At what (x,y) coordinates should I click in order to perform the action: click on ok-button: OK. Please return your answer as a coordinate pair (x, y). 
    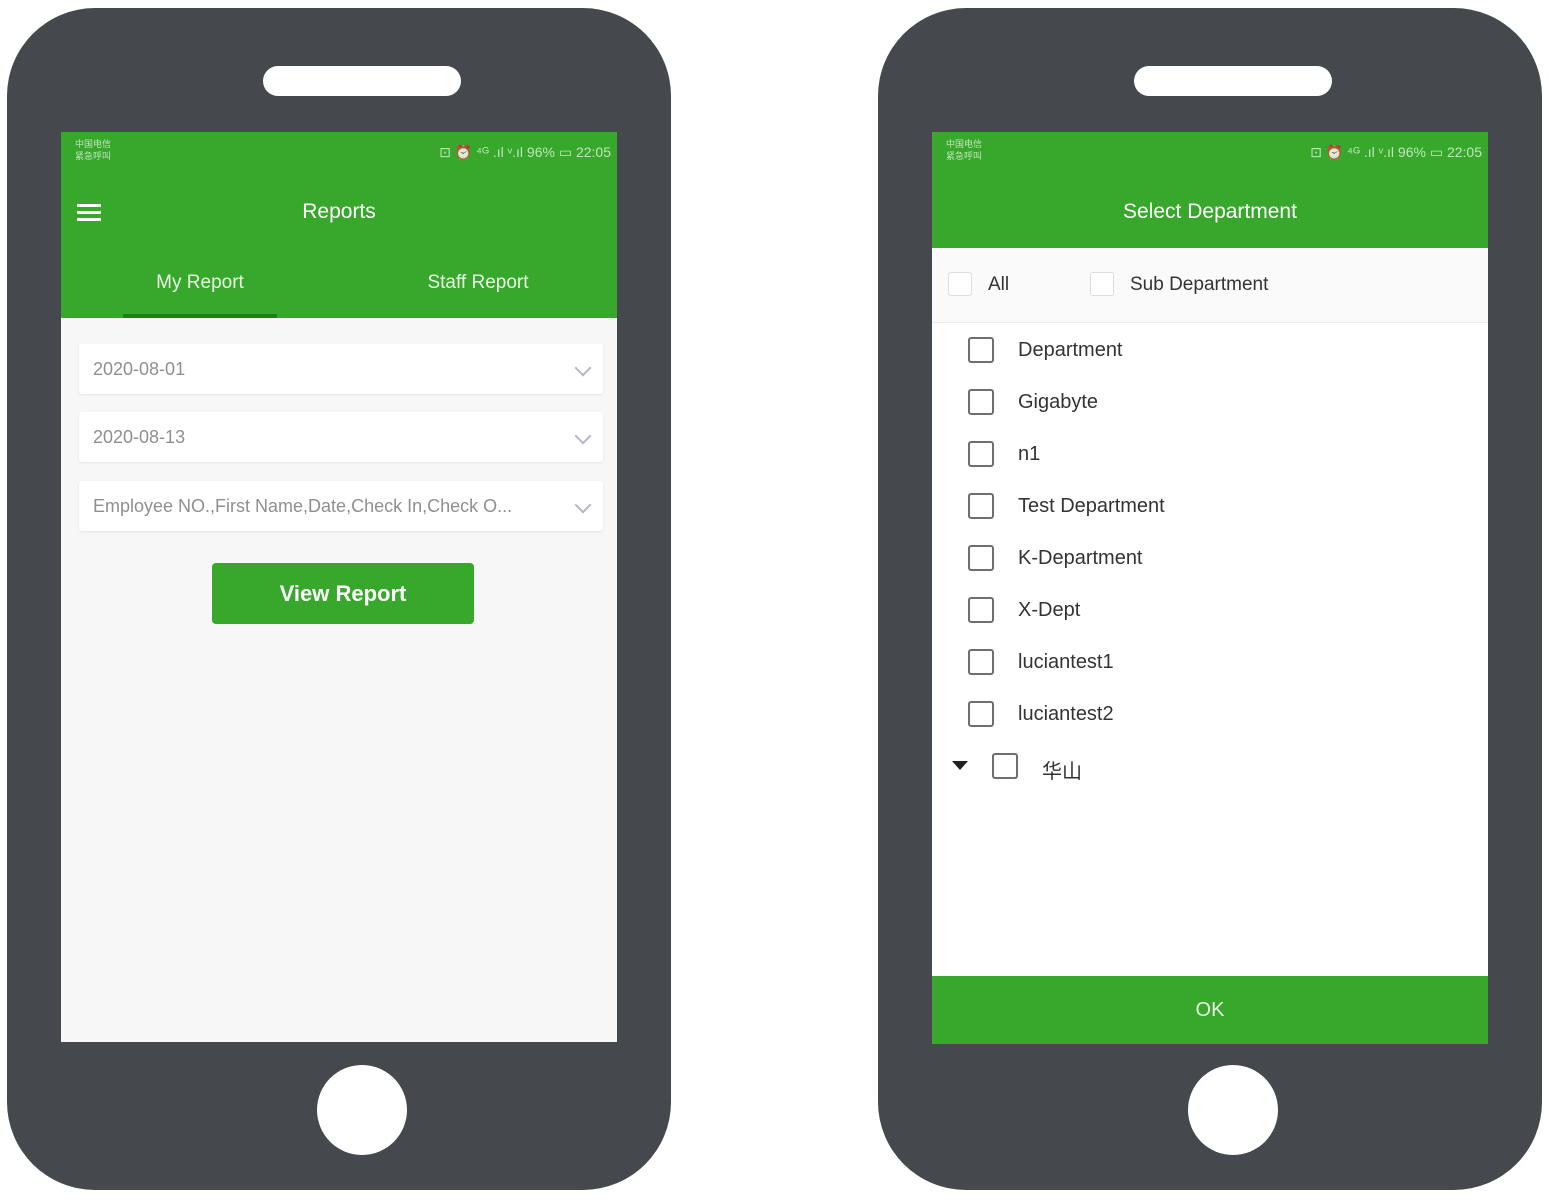
    Looking at the image, I should click on (1210, 1010).